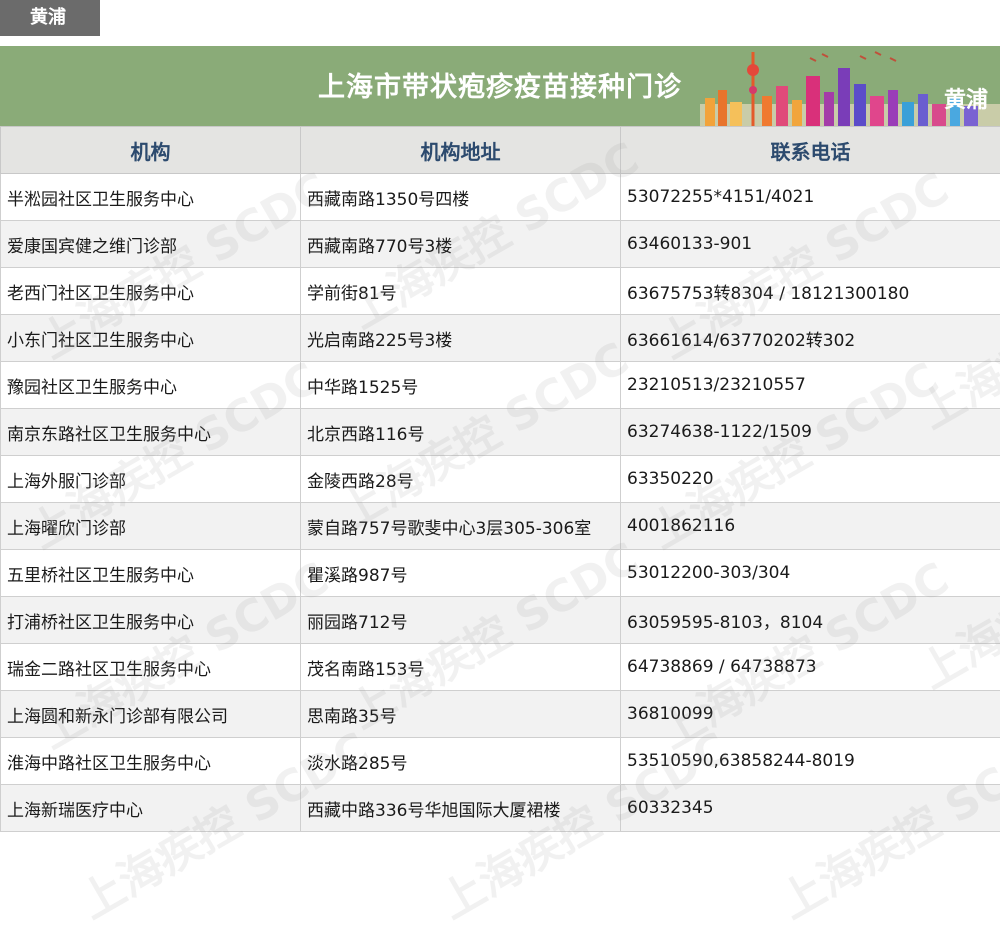 The image size is (1000, 931). What do you see at coordinates (151, 244) in the screenshot?
I see `institution-cell: 爱康国宾健之维门诊部` at bounding box center [151, 244].